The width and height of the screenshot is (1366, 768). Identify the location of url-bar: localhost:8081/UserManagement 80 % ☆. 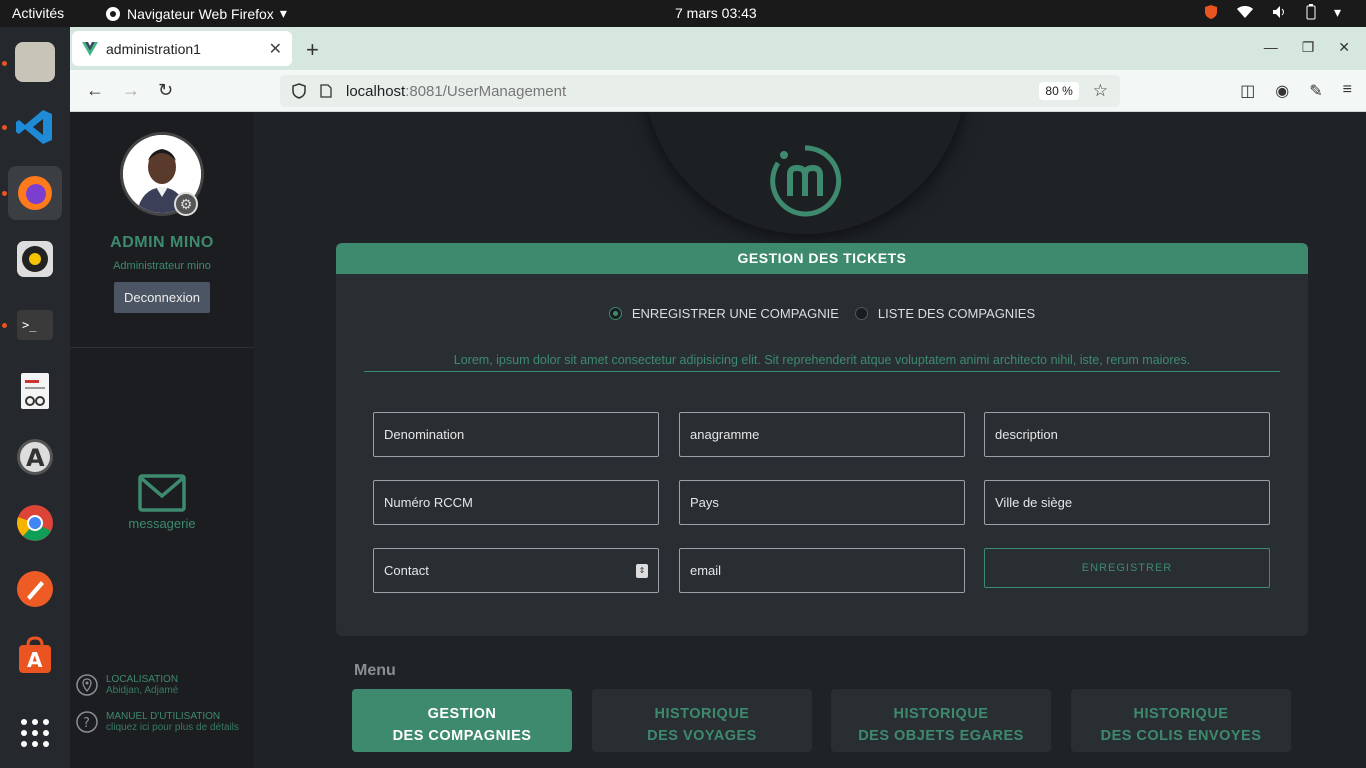
(700, 91).